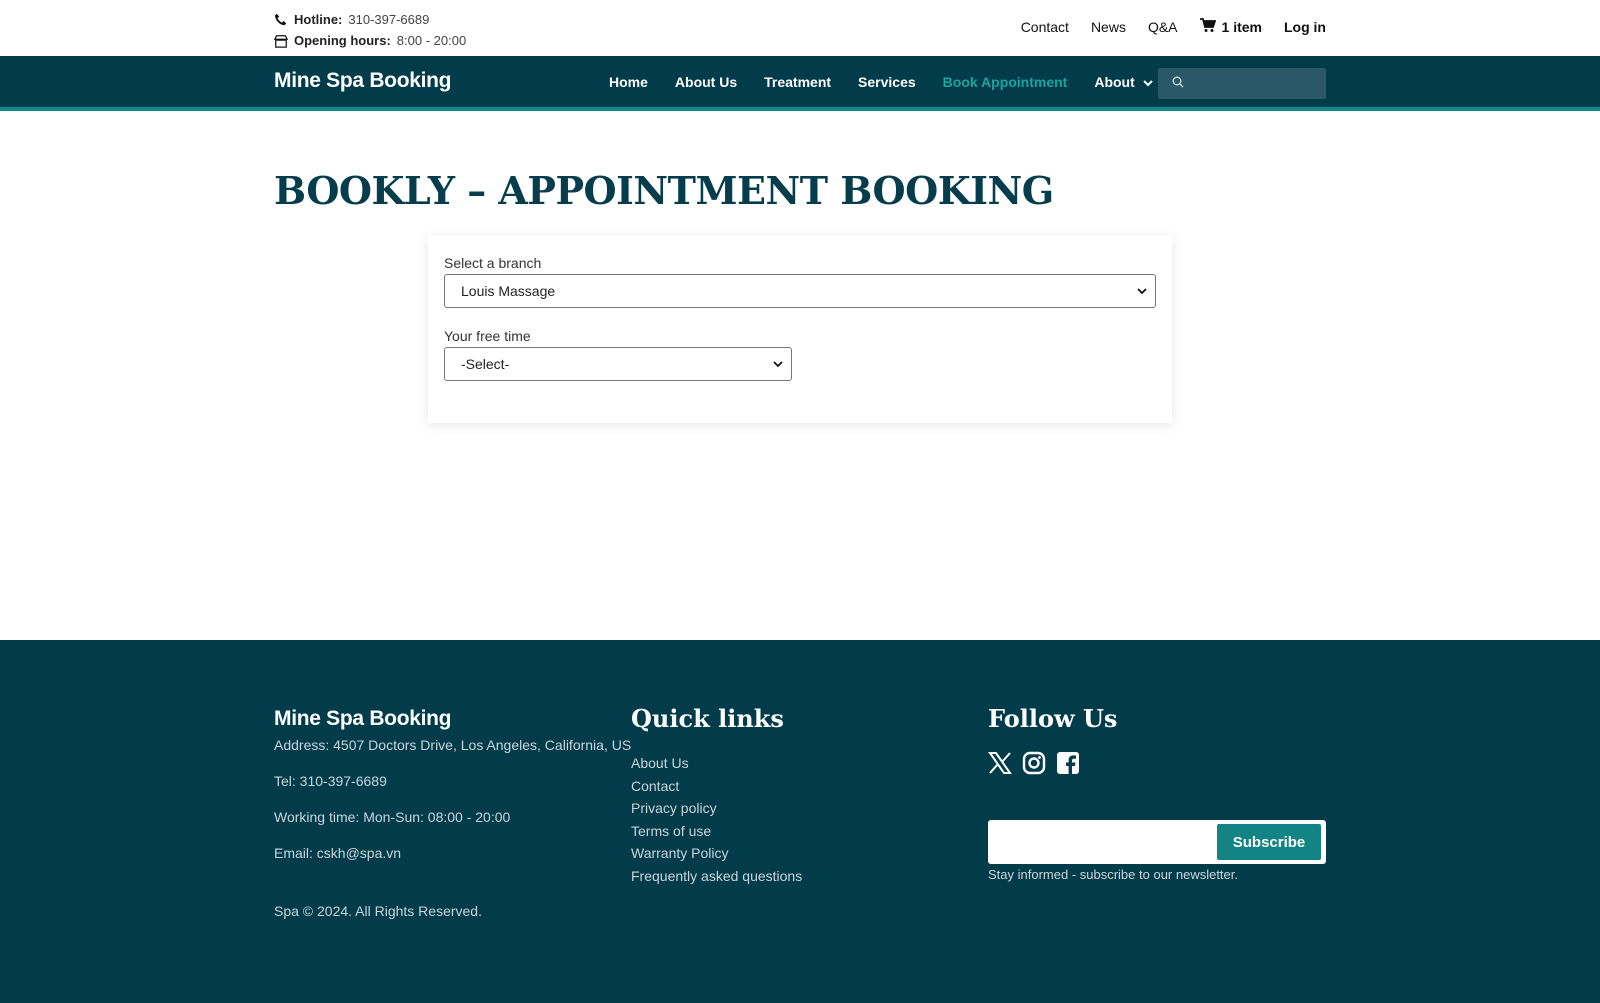 This screenshot has width=1600, height=1003. Describe the element at coordinates (887, 82) in the screenshot. I see `nav-services: Services` at that location.